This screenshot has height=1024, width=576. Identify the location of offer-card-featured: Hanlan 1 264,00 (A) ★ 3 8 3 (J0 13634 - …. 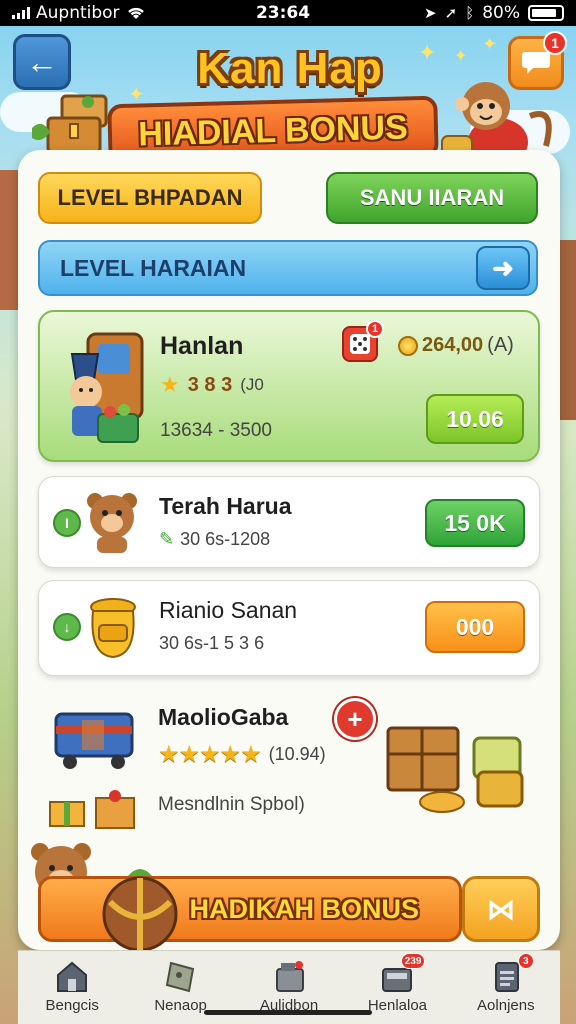
(289, 386).